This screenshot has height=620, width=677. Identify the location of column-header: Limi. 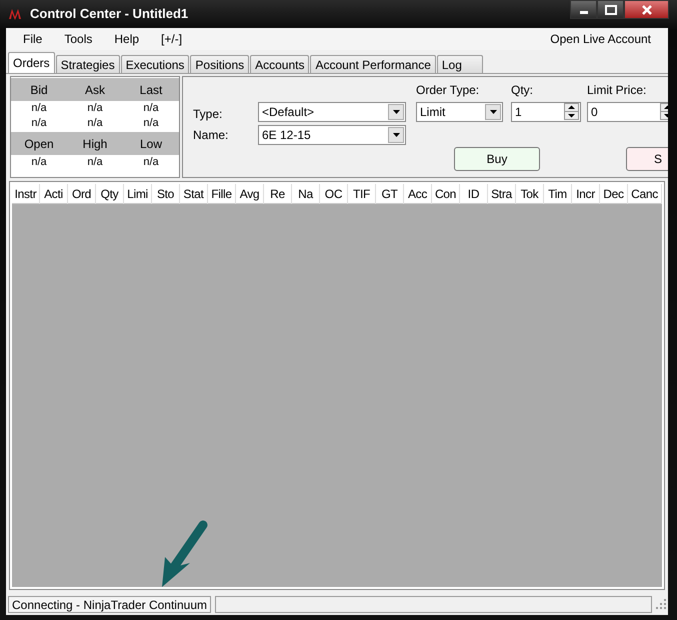
(138, 194).